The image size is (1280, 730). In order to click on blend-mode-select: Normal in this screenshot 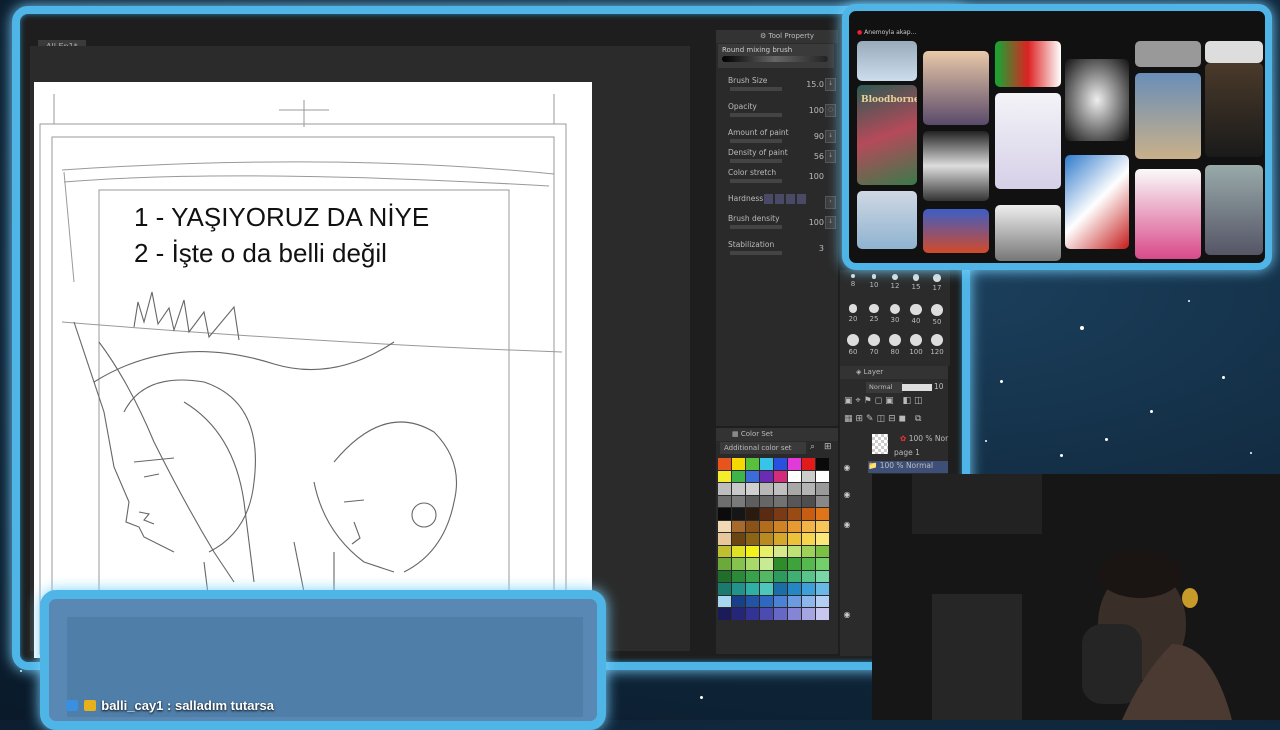, I will do `click(884, 387)`.